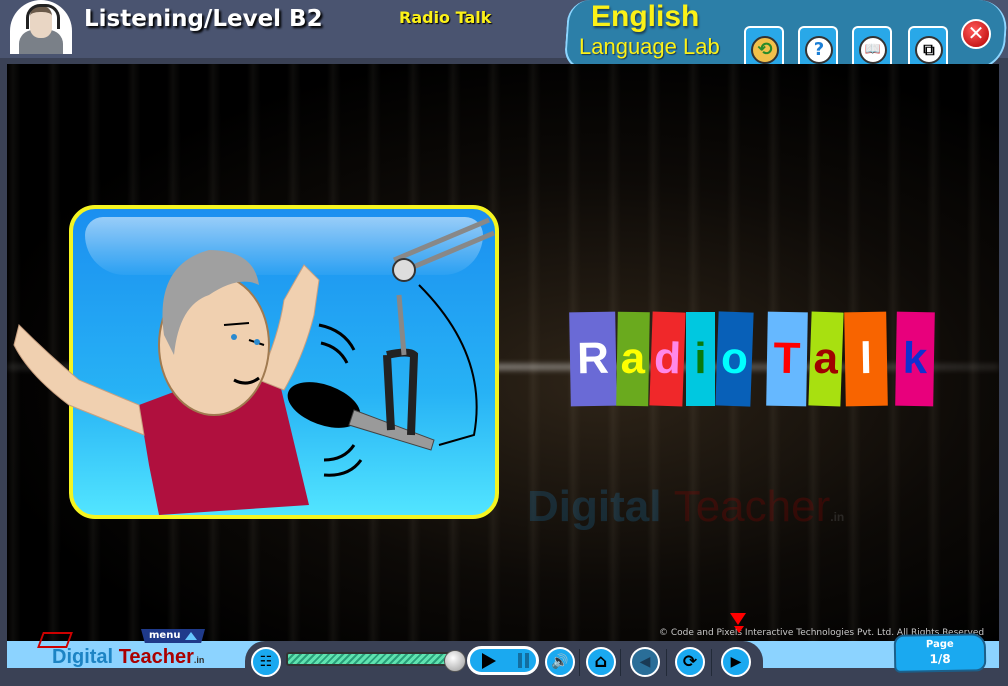 The image size is (1008, 686). I want to click on replay-button: ⟳, so click(690, 662).